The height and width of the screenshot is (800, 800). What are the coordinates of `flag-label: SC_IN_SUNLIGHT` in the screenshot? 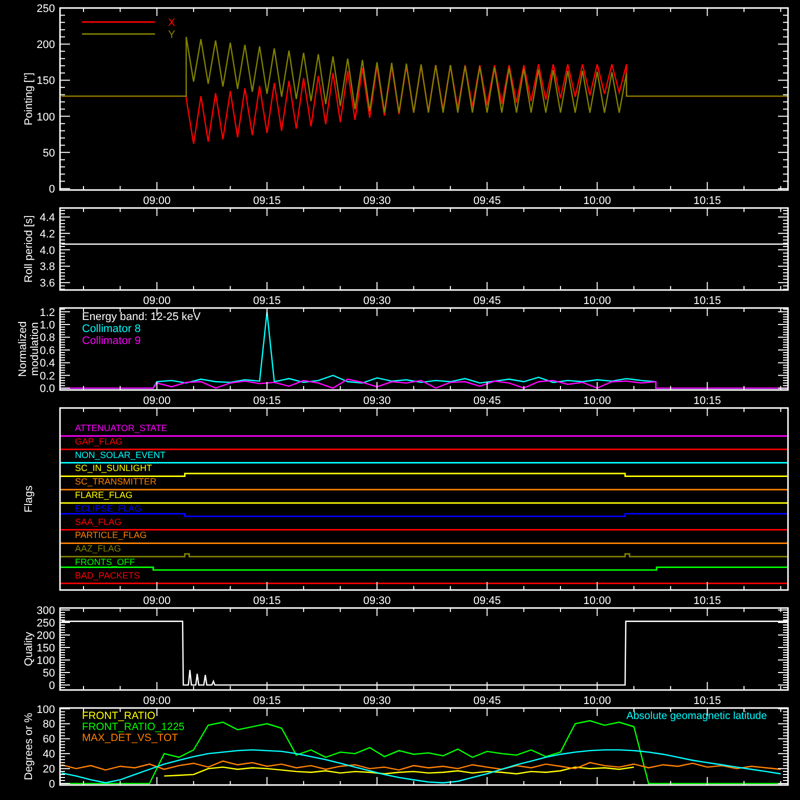 It's located at (113, 468).